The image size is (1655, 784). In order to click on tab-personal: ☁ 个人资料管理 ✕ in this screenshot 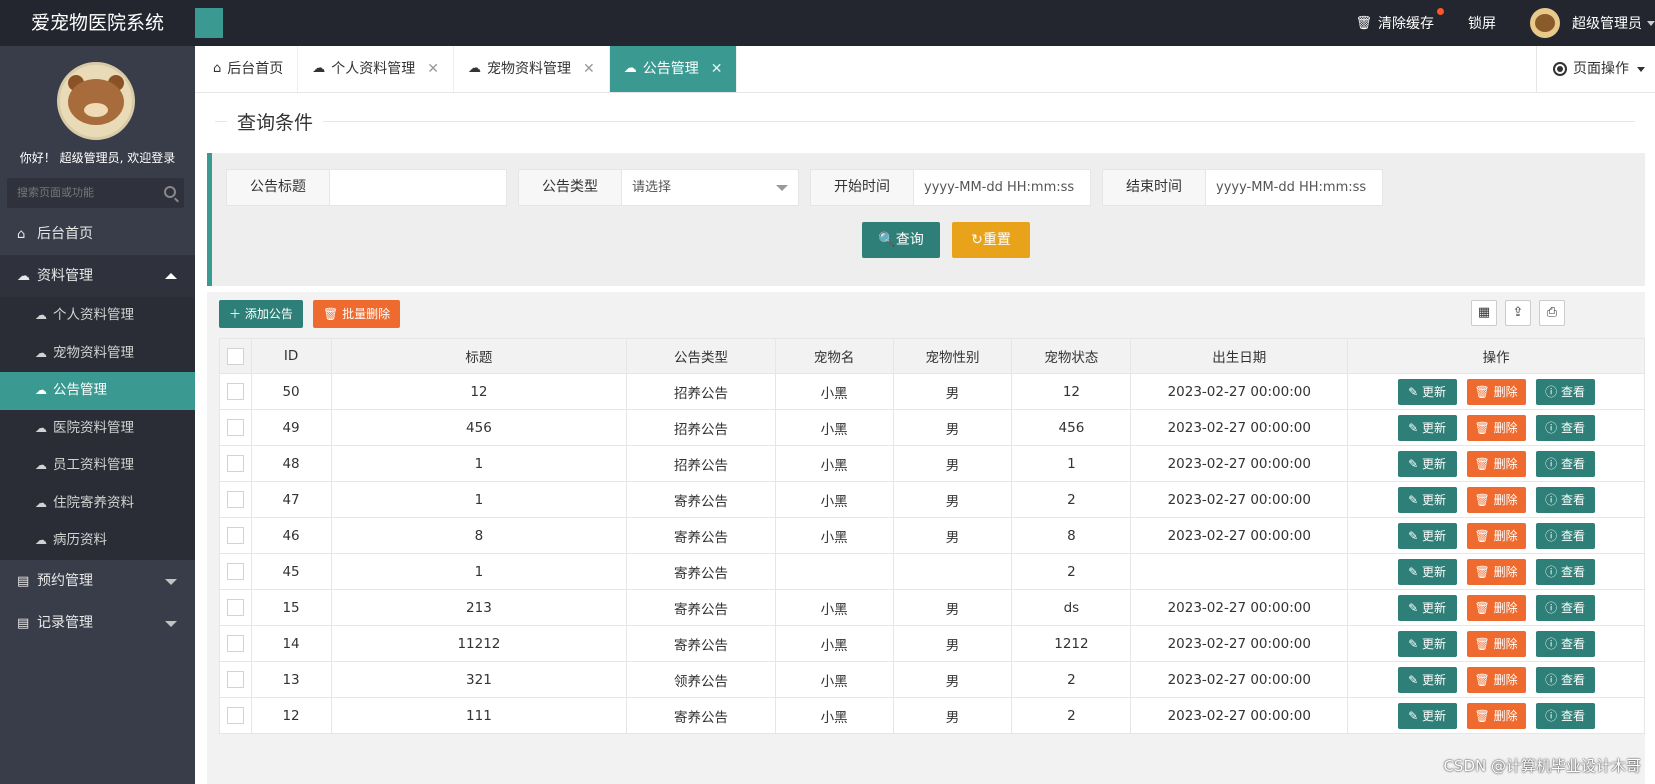, I will do `click(376, 69)`.